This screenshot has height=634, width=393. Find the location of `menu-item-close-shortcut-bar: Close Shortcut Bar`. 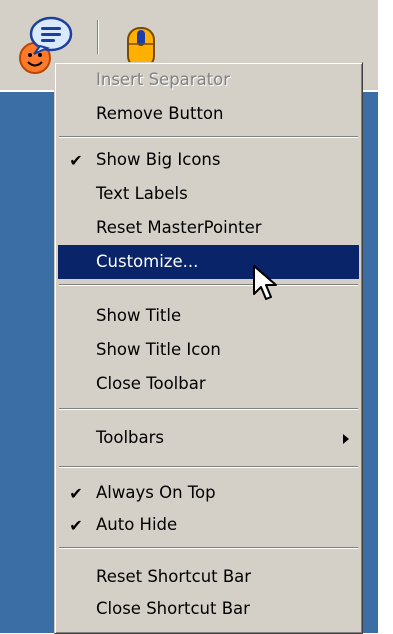

menu-item-close-shortcut-bar: Close Shortcut Bar is located at coordinates (208, 609).